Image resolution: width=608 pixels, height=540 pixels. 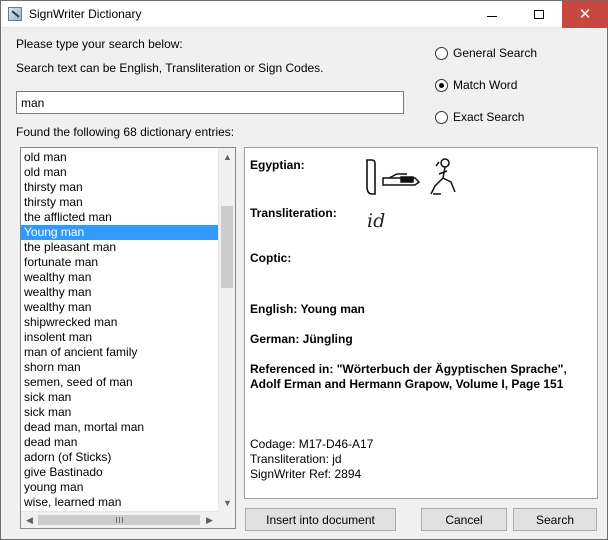 I want to click on radio-label: General Search, so click(x=495, y=53).